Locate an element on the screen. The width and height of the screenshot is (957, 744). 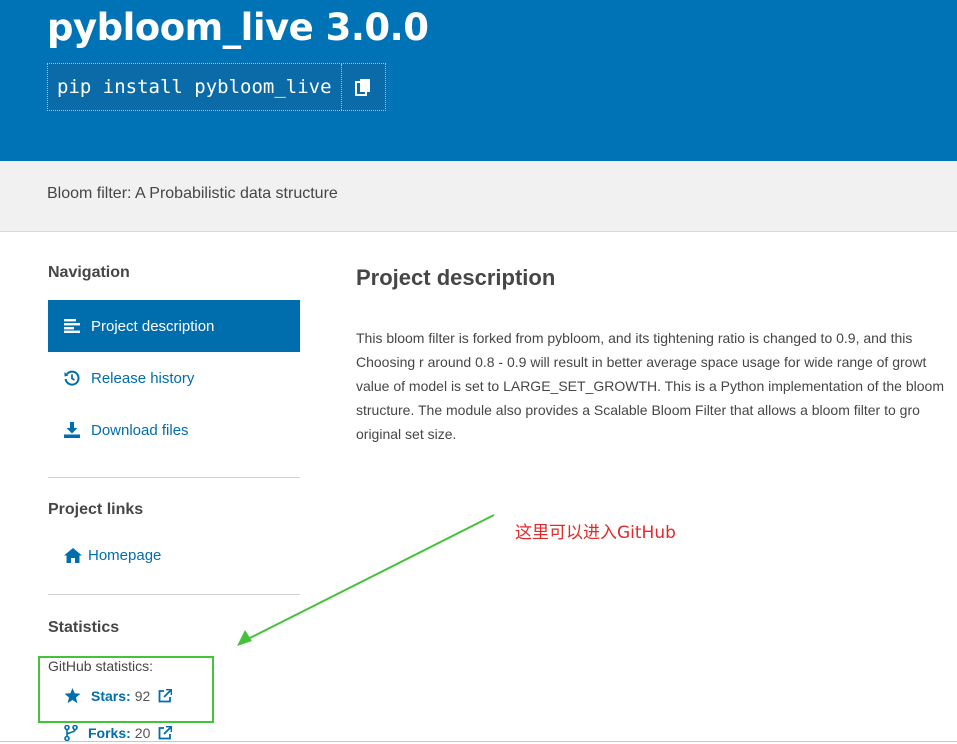
annotation-arrow is located at coordinates (366, 580).